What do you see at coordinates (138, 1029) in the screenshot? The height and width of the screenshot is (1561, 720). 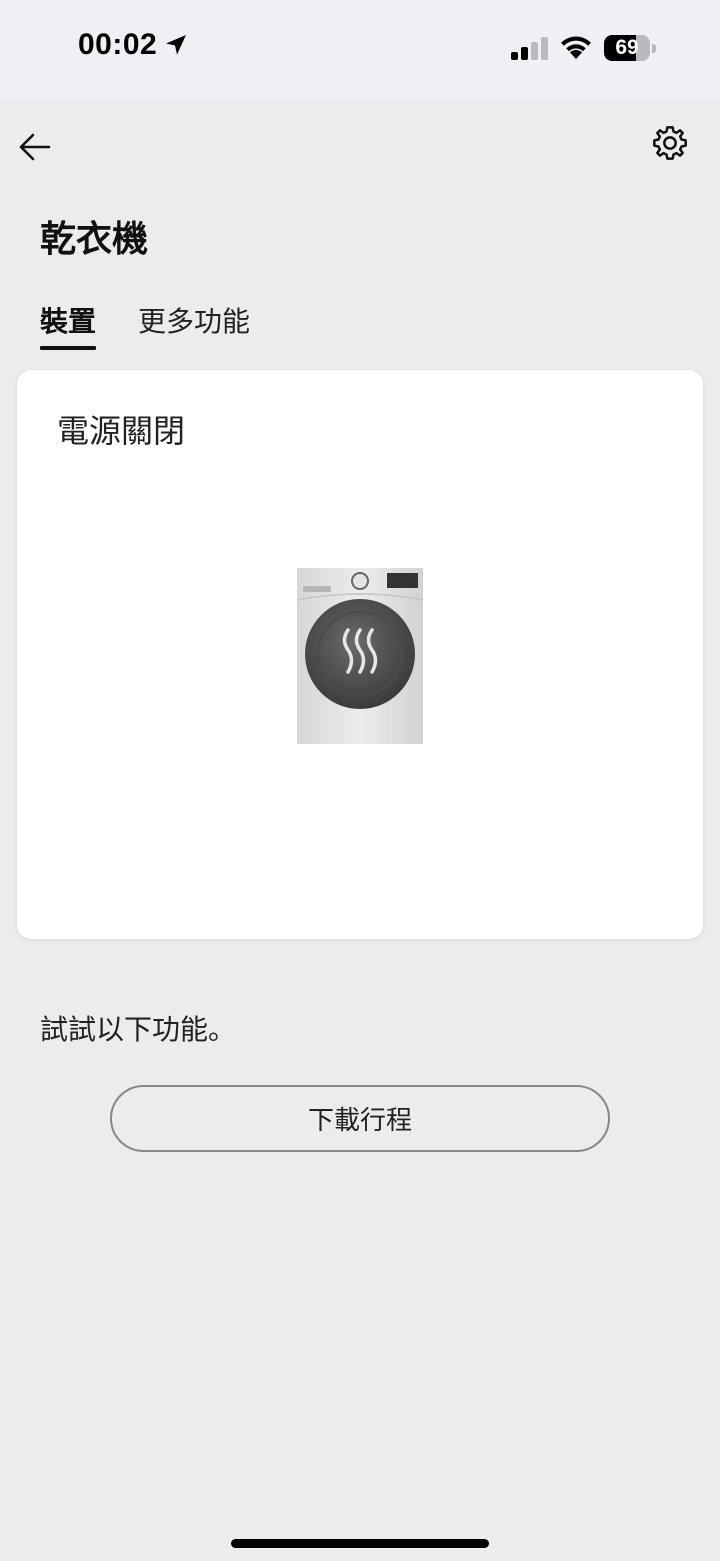 I see `suggestion-text: 試試以下功能。` at bounding box center [138, 1029].